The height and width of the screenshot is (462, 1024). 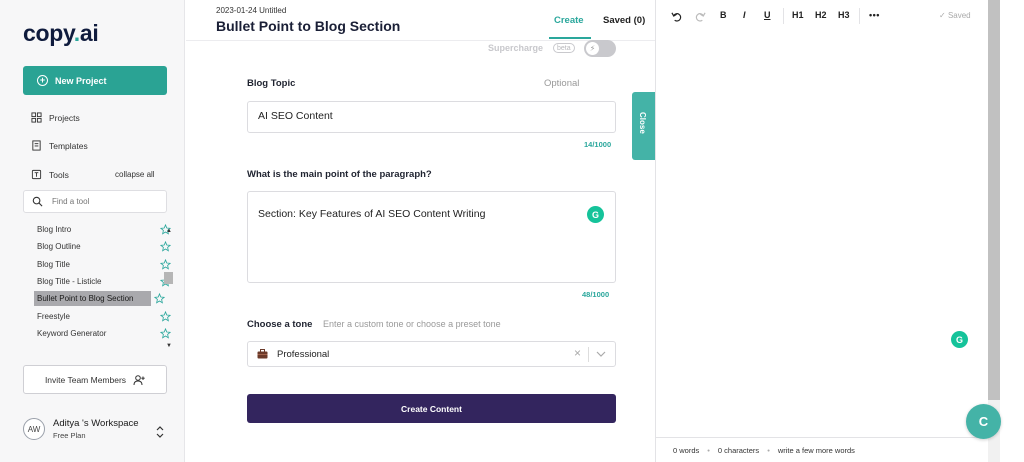 What do you see at coordinates (601, 354) in the screenshot?
I see `chevron-down-icon` at bounding box center [601, 354].